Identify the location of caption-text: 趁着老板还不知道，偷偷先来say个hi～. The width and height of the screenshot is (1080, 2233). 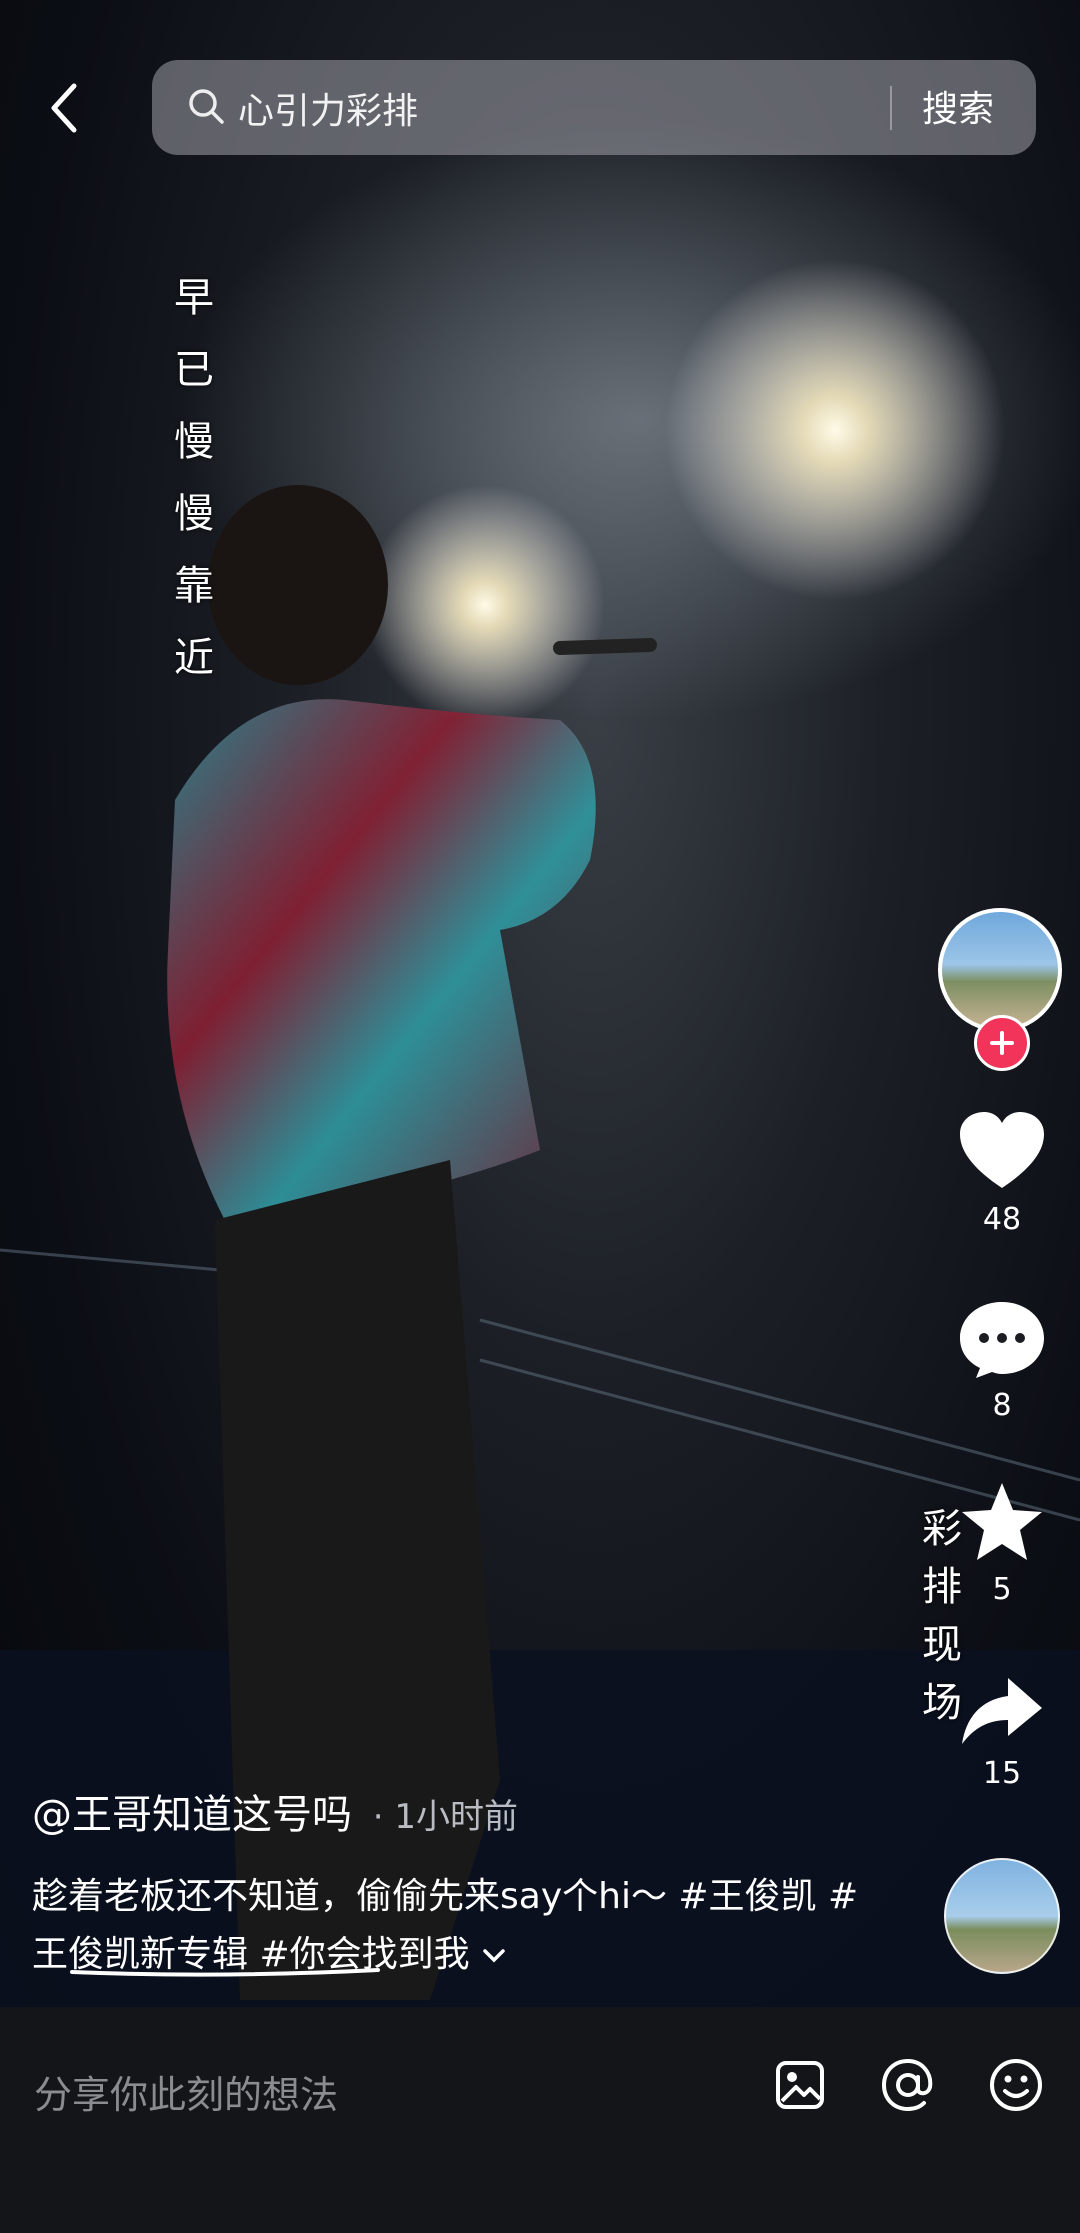
(355, 1896).